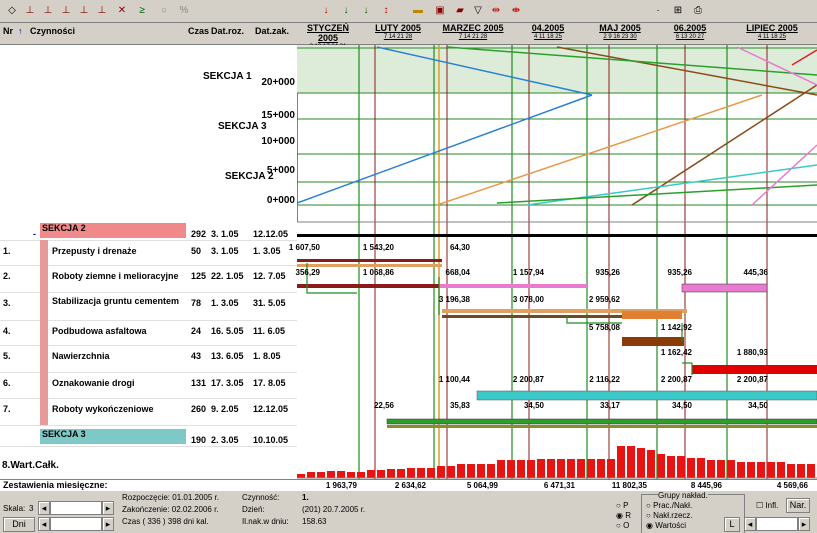 This screenshot has width=817, height=533. Describe the element at coordinates (666, 525) in the screenshot. I see `option-wartosci: ◉ Wartości` at that location.